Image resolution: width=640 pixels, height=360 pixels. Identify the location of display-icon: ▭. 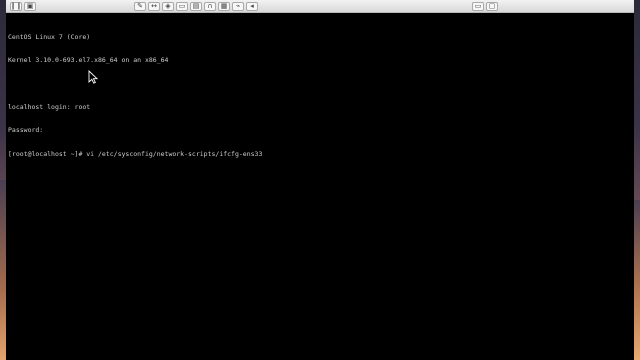
(478, 6).